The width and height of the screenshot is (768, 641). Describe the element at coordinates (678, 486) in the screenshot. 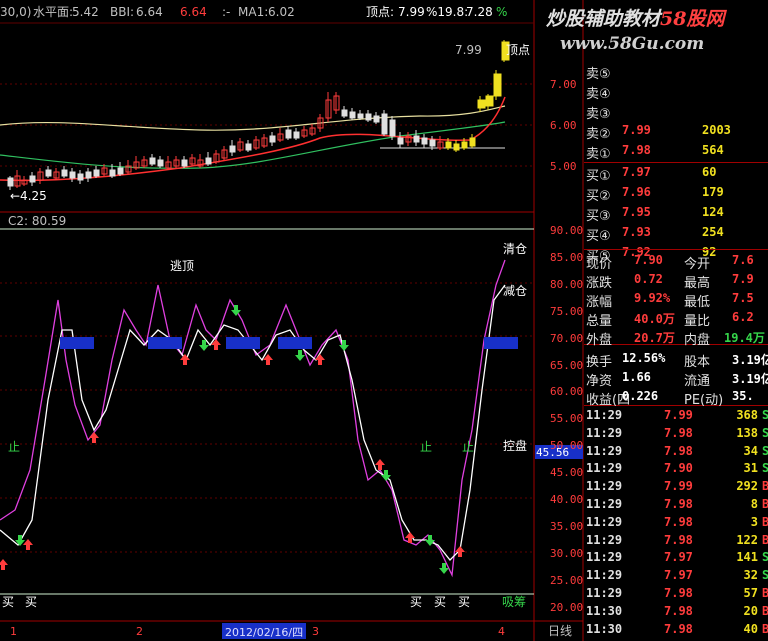

I see `tick-price: 7.99` at that location.